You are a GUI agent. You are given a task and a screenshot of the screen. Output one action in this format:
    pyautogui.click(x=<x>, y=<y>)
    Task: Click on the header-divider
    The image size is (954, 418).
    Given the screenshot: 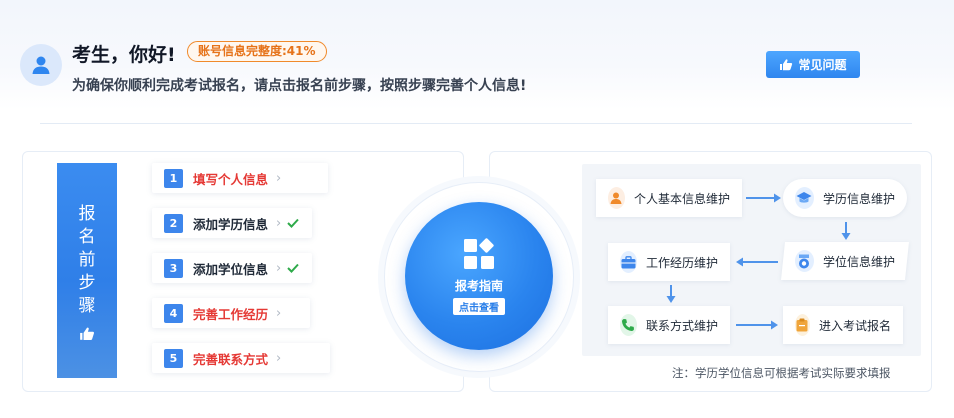 What is the action you would take?
    pyautogui.click(x=476, y=123)
    